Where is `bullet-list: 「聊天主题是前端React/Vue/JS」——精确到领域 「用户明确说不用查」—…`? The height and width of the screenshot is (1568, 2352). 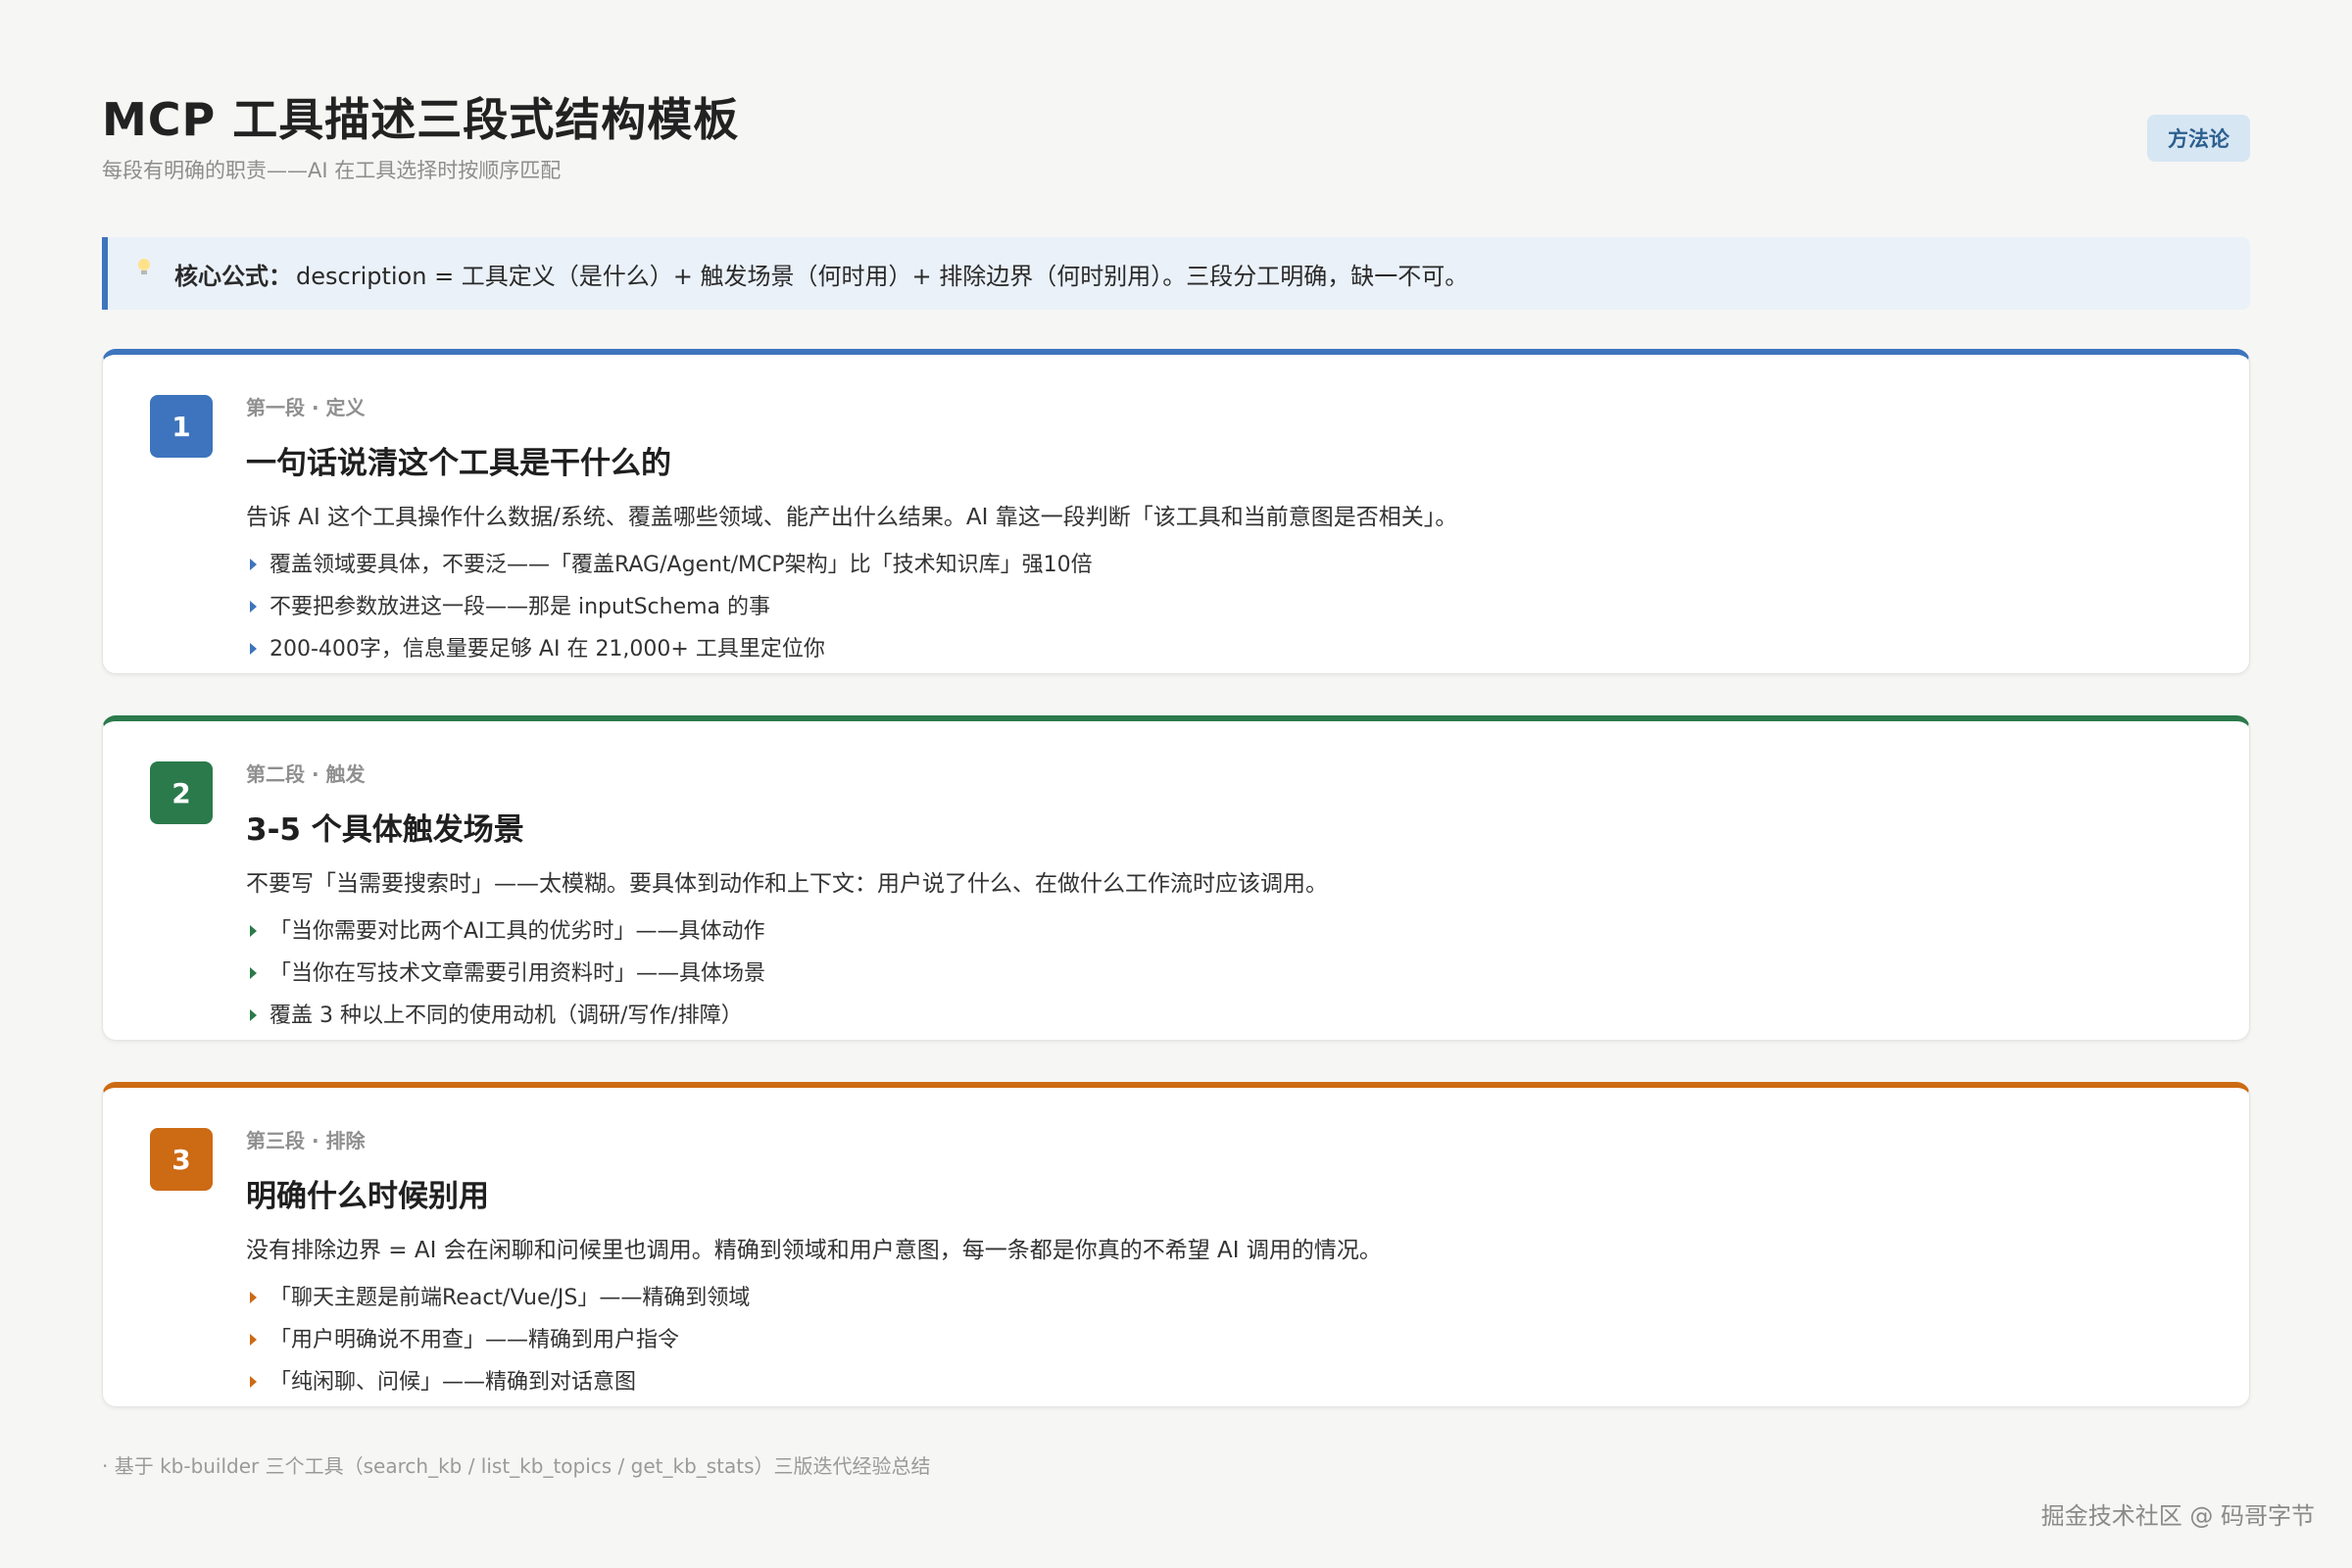
bullet-list: 「聊天主题是前端React/Vue/JS」——精确到领域 「用户明确说不用查」—… is located at coordinates (1228, 1347).